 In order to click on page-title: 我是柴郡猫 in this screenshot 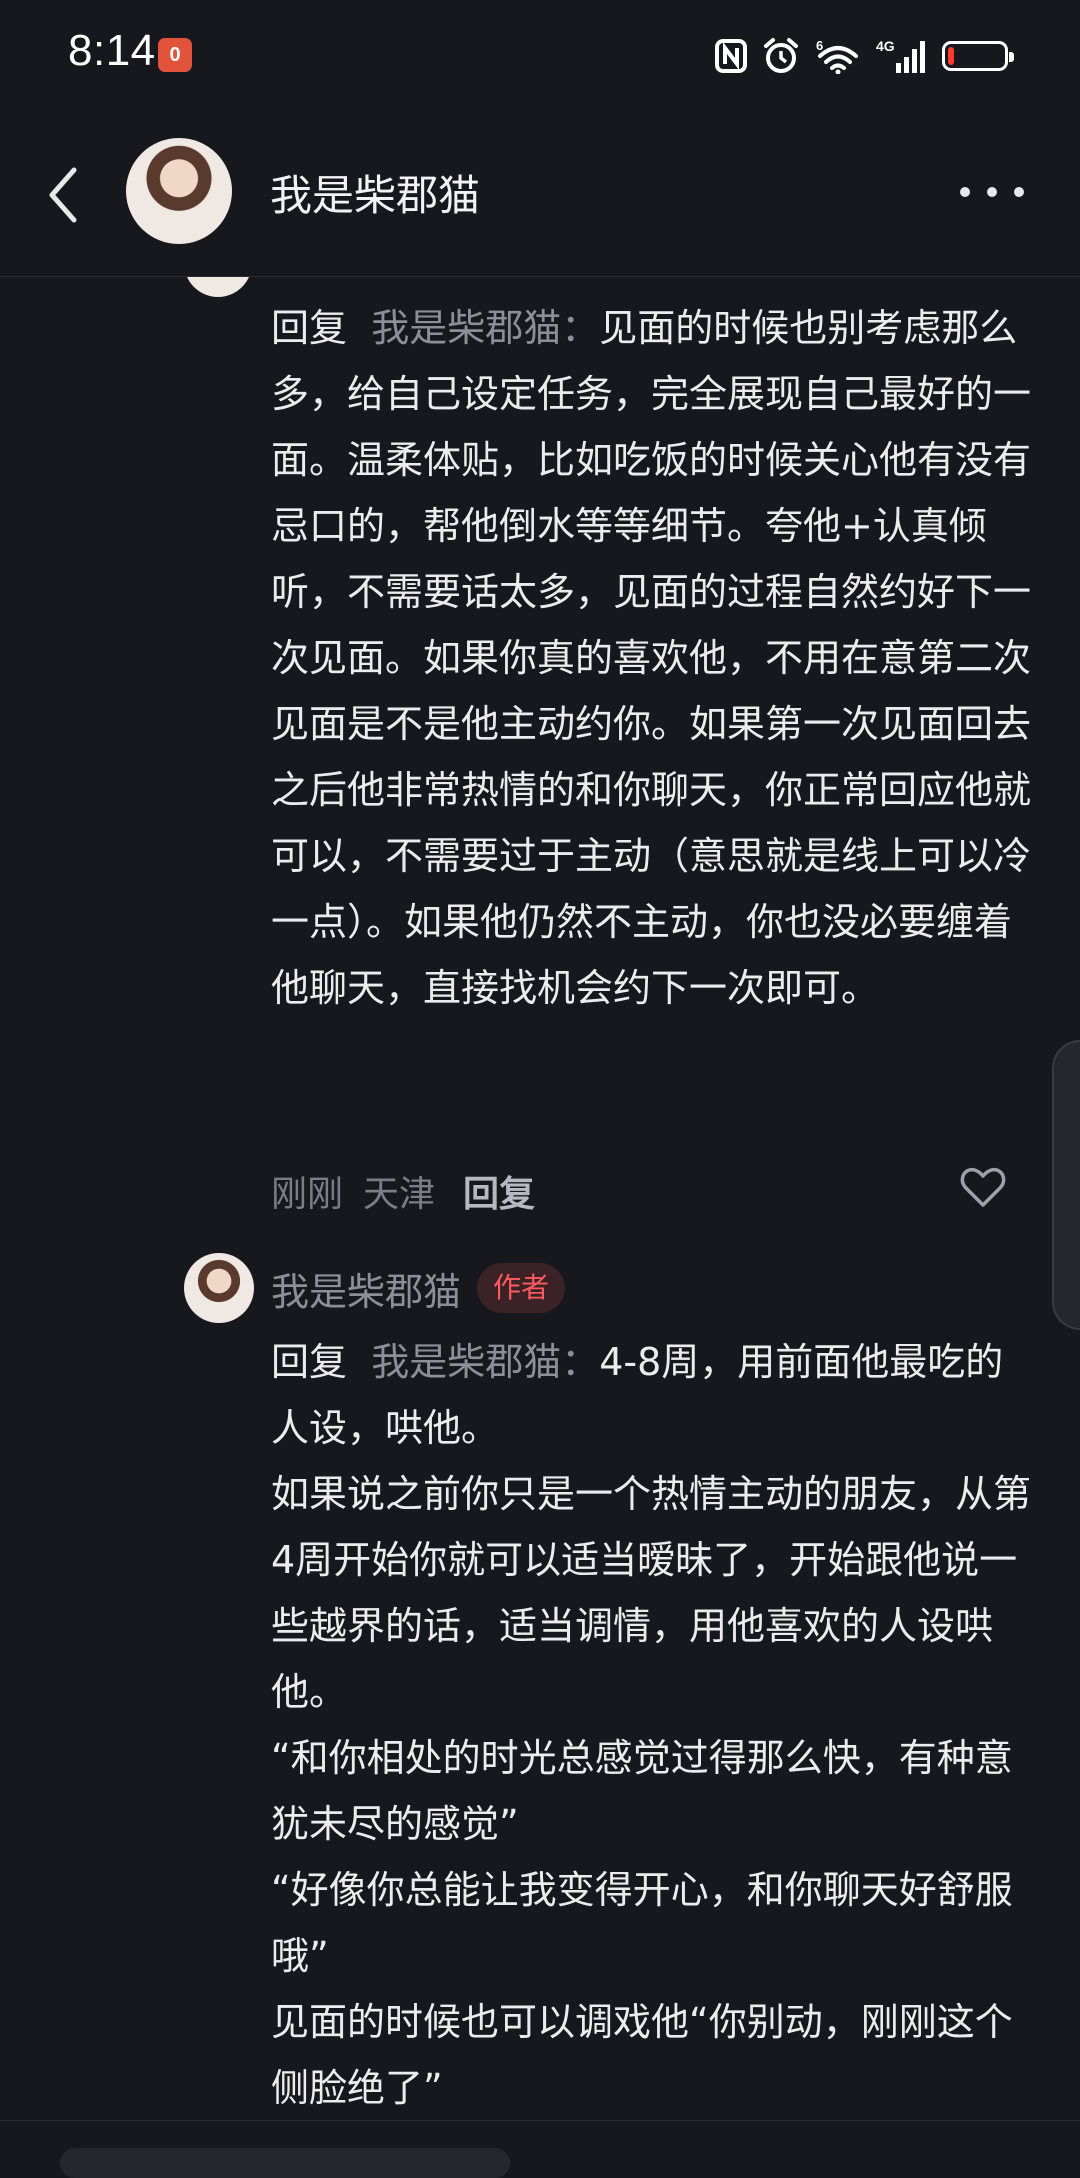, I will do `click(375, 192)`.